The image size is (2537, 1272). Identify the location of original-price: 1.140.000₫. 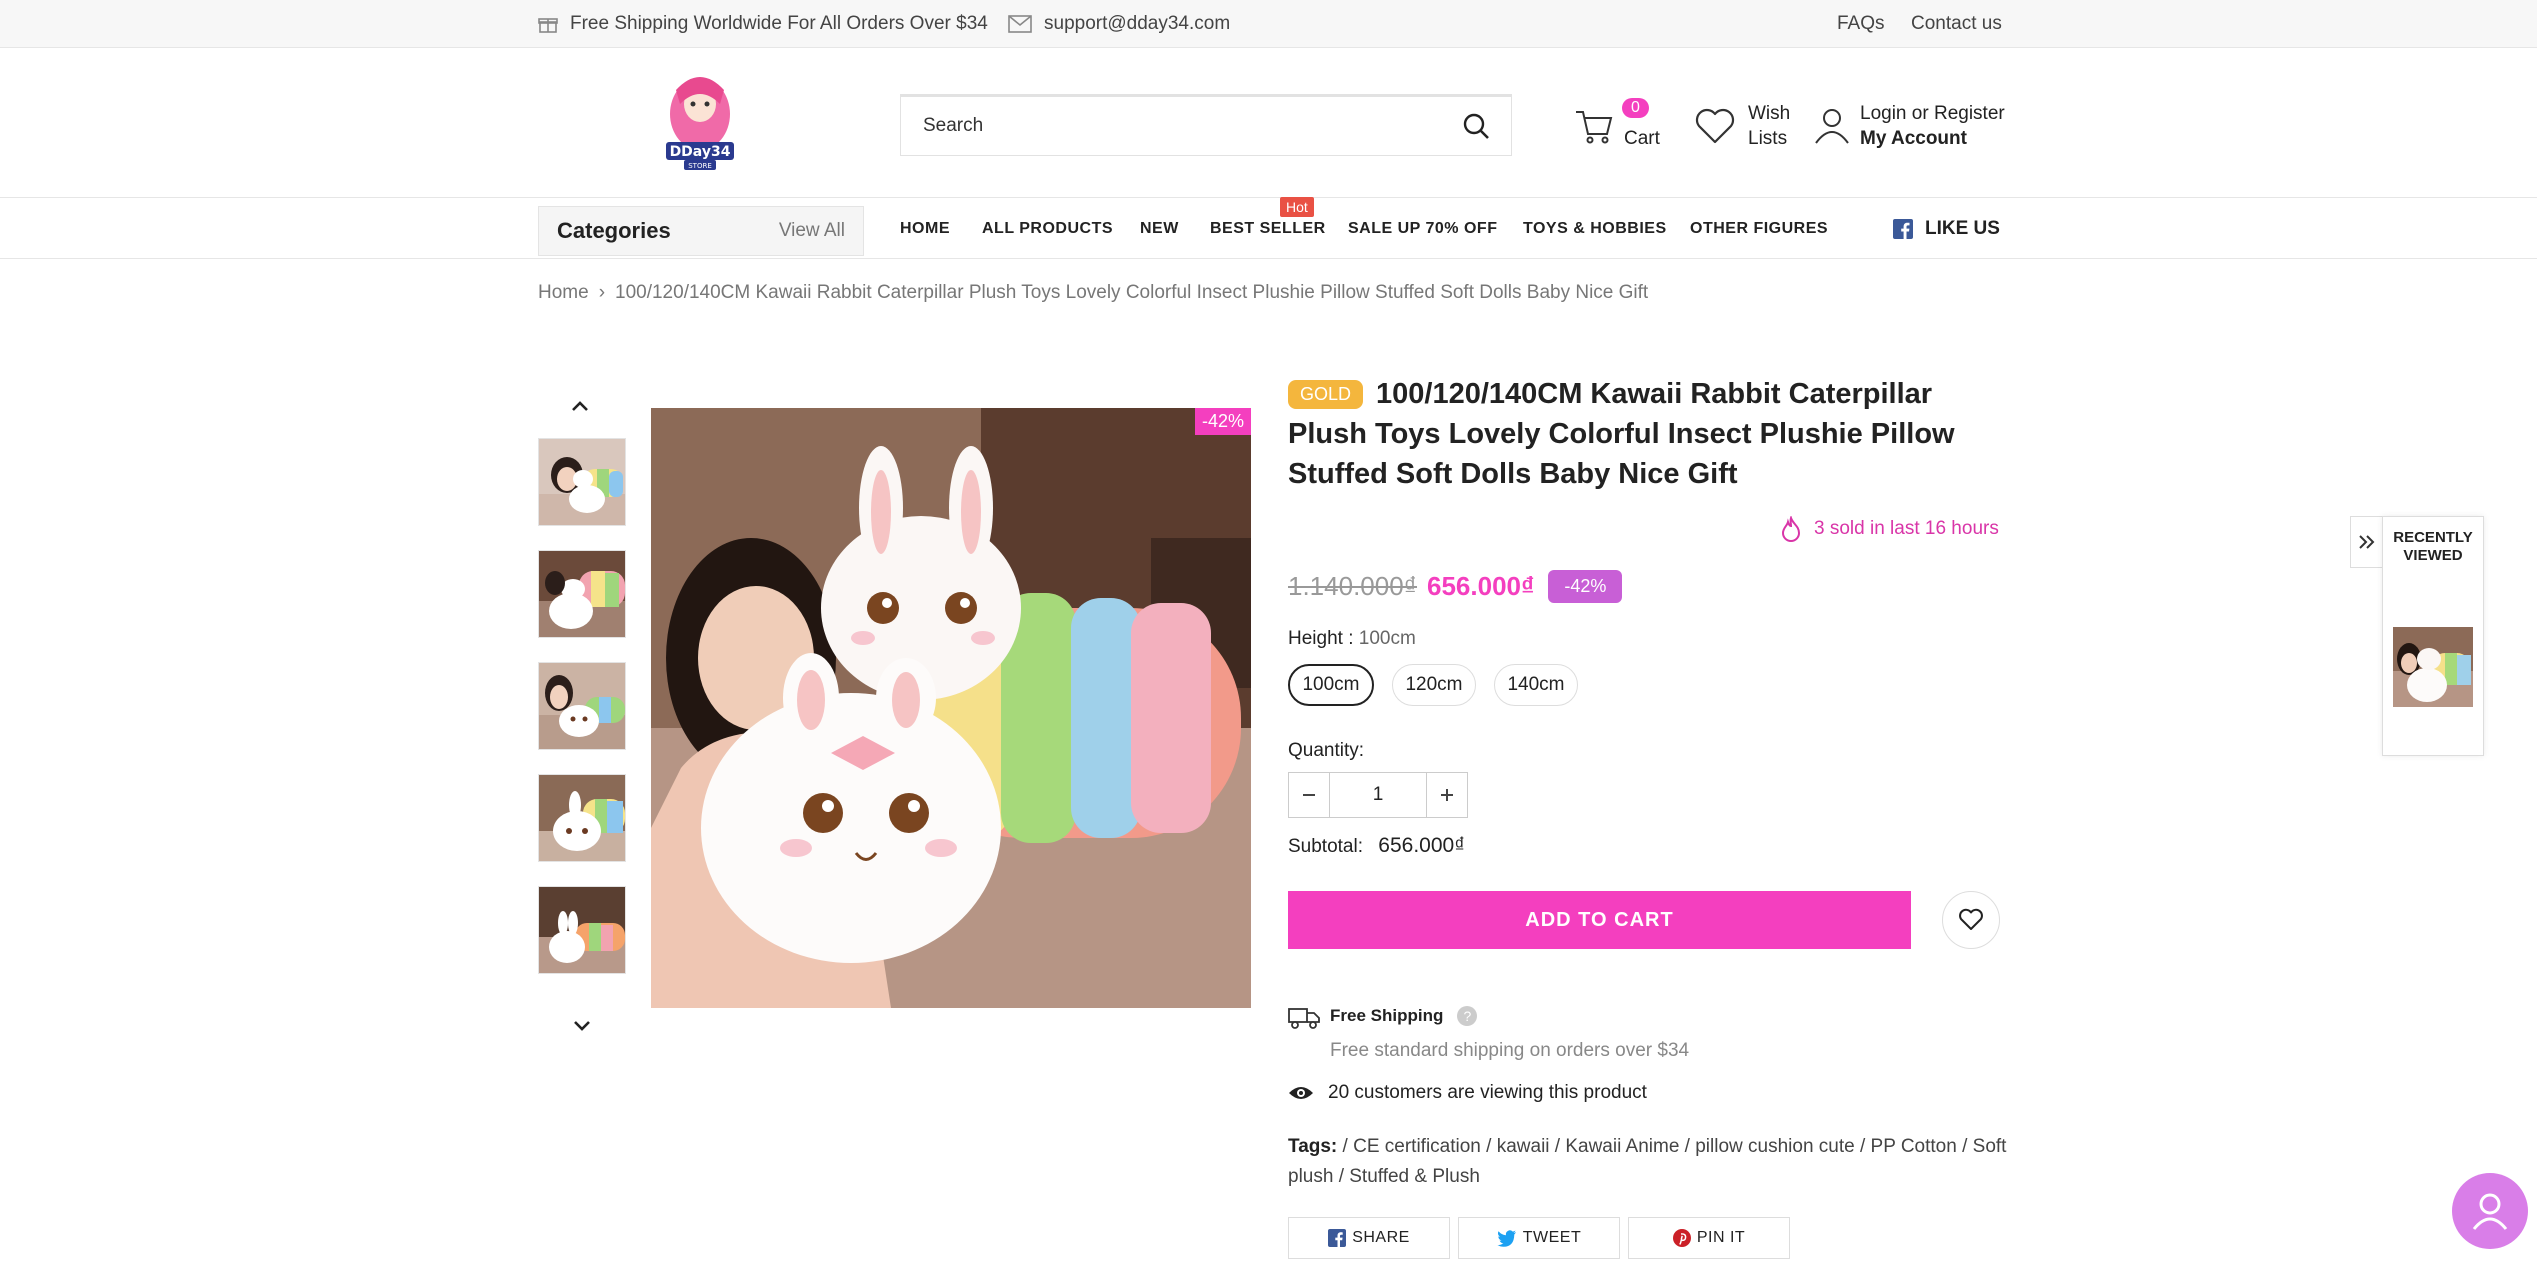
(1353, 586).